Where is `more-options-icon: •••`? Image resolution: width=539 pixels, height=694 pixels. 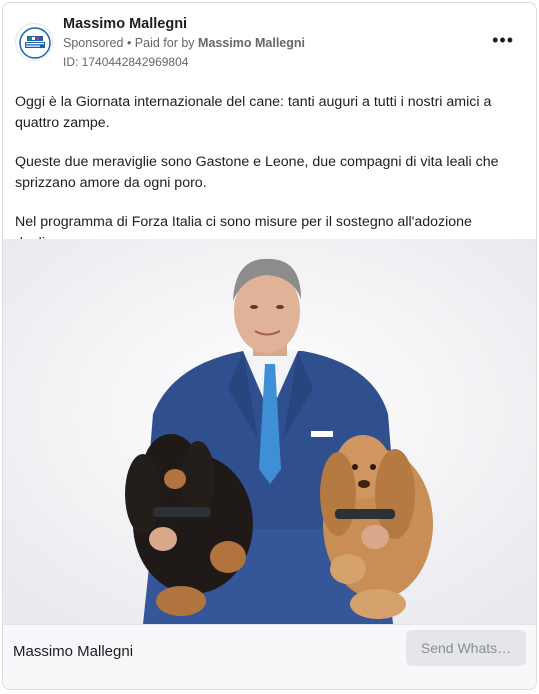
more-options-icon: ••• is located at coordinates (503, 40).